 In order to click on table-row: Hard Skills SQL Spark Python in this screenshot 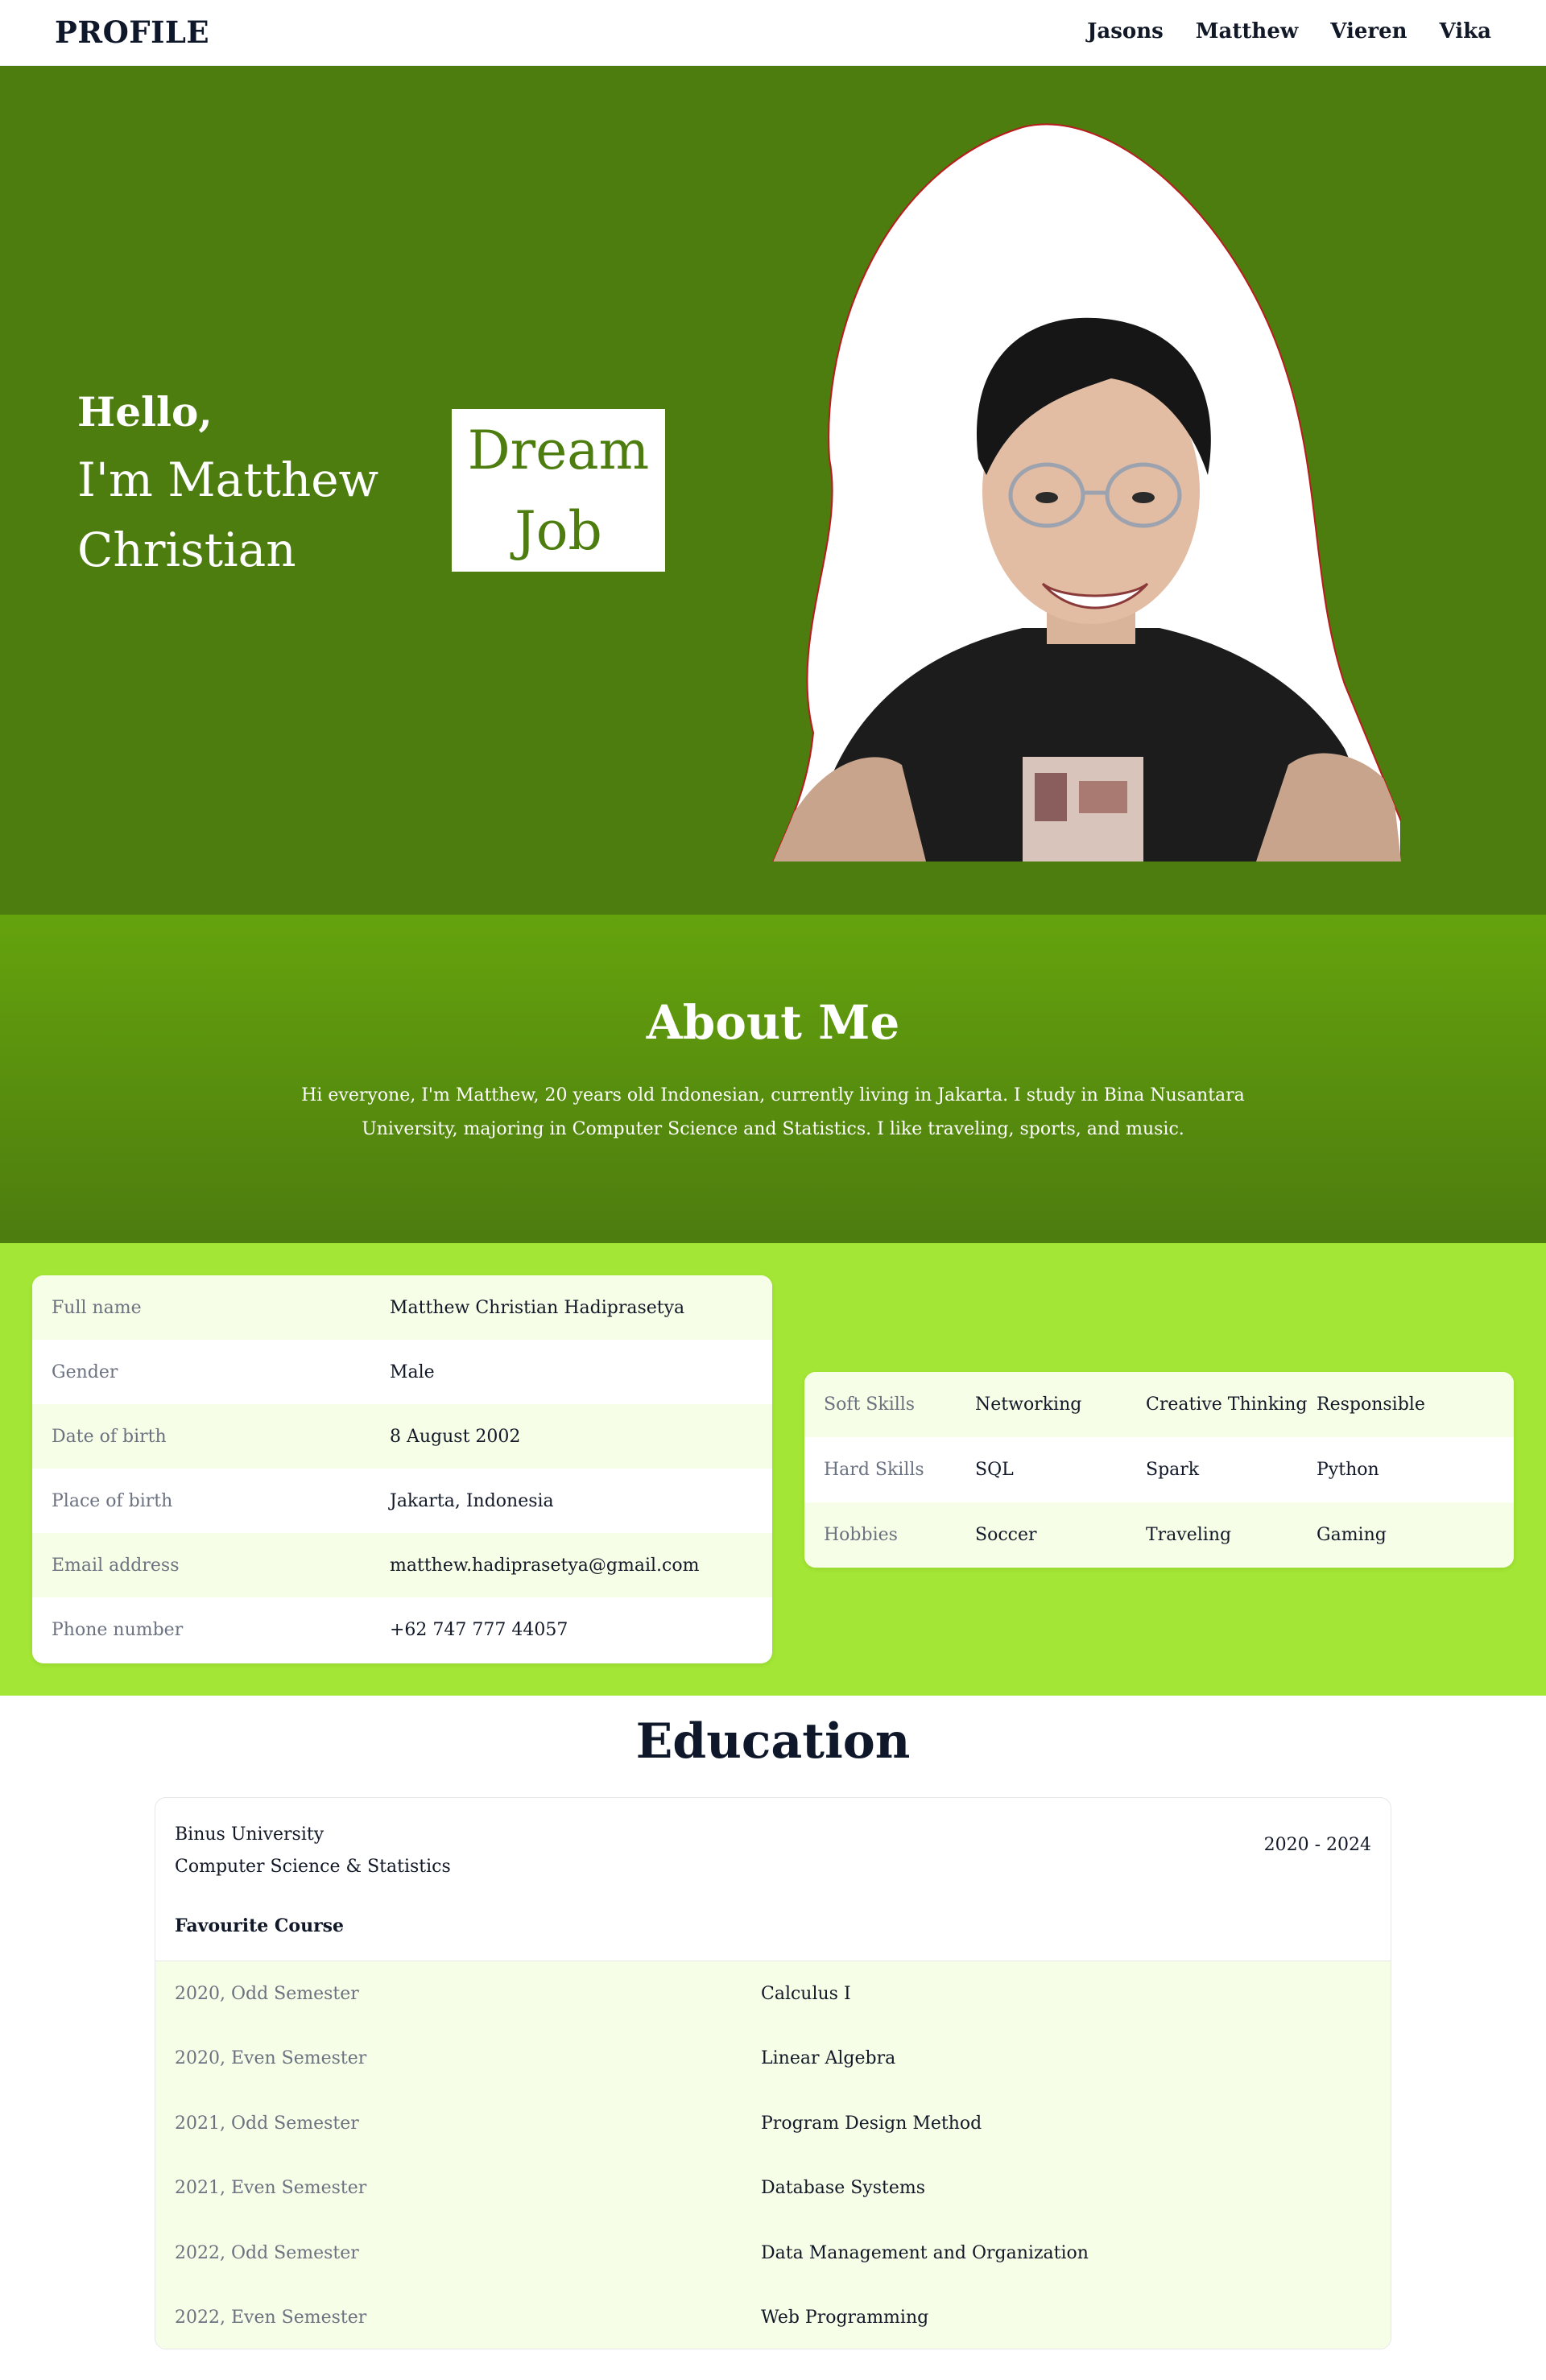, I will do `click(1159, 1470)`.